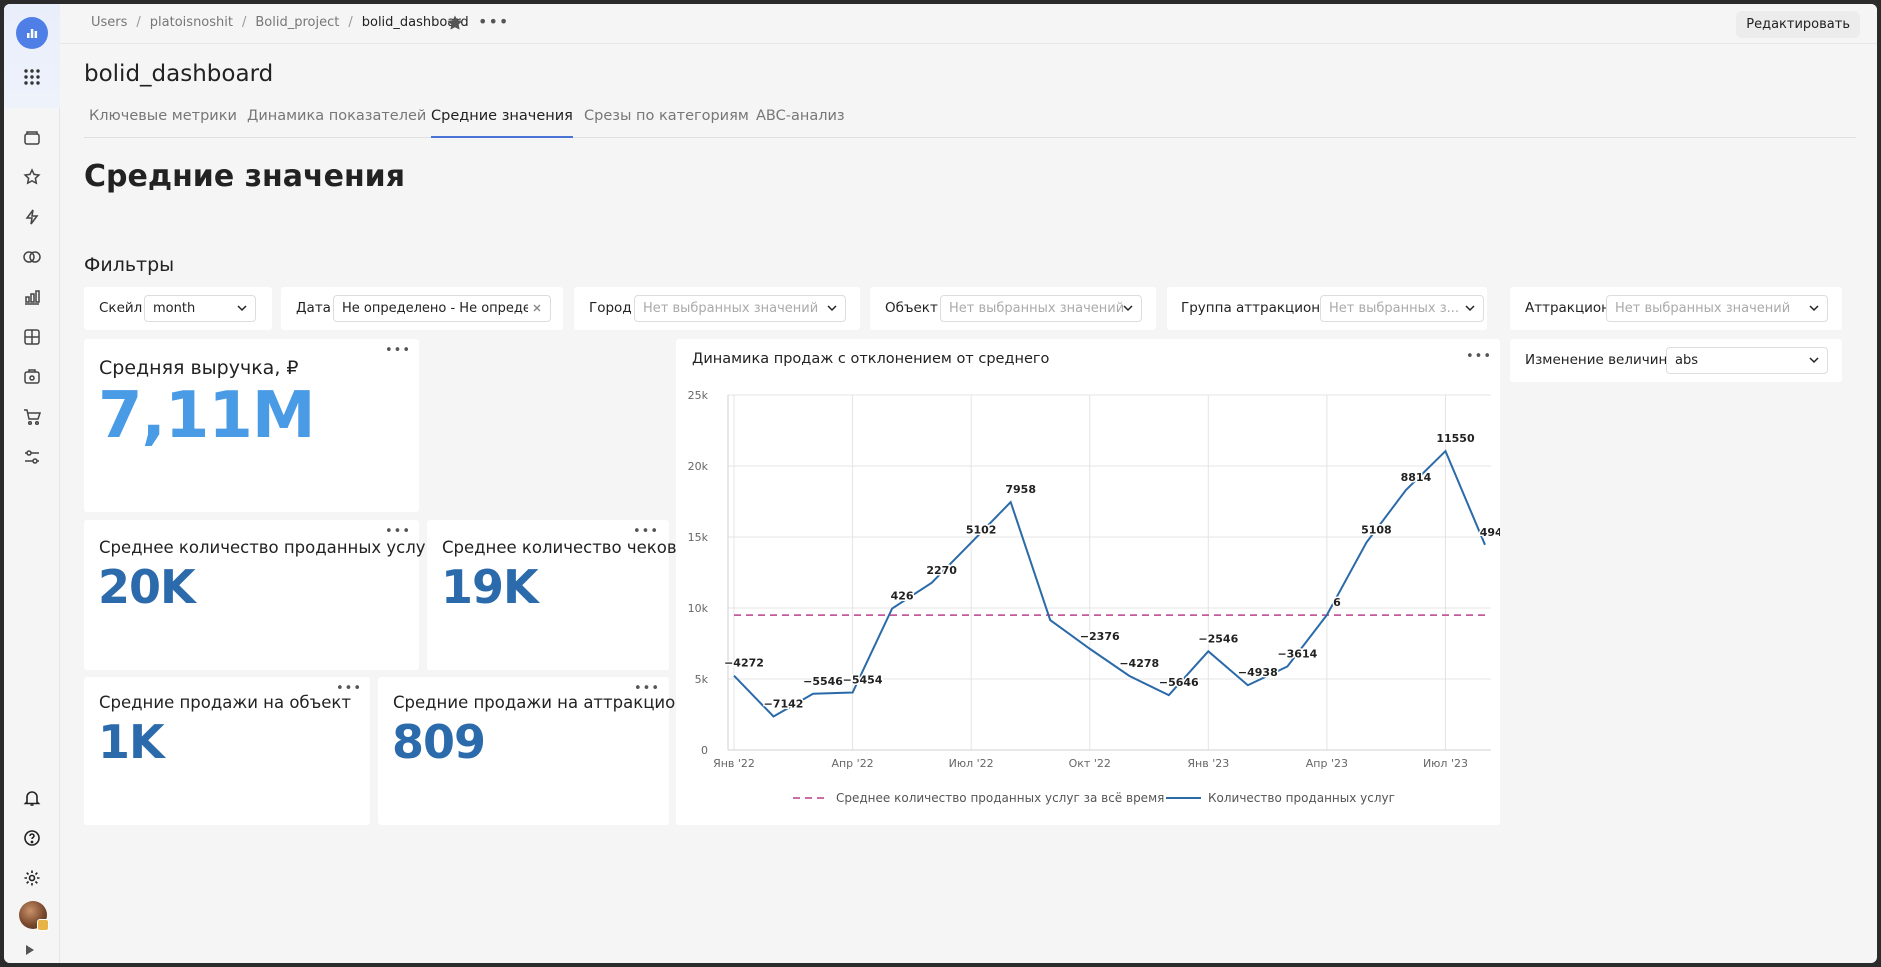  What do you see at coordinates (502, 123) in the screenshot?
I see `tab-averages: Средние значения` at bounding box center [502, 123].